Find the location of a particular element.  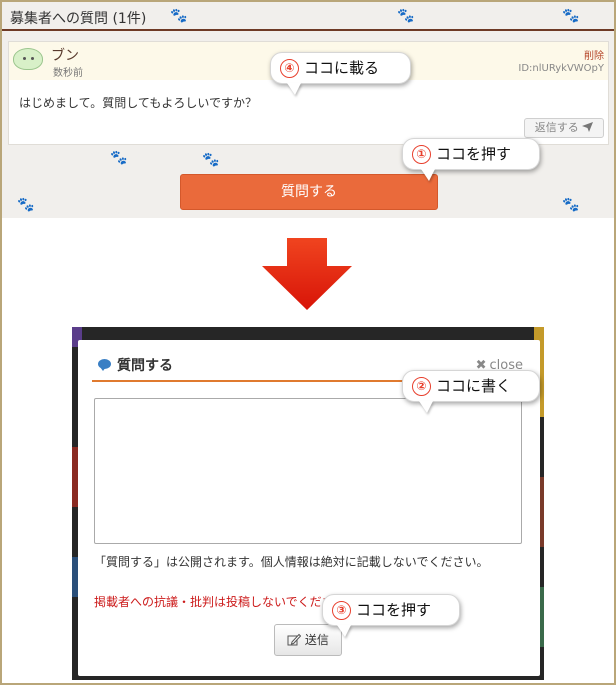

submit-button: 送信 is located at coordinates (308, 640).